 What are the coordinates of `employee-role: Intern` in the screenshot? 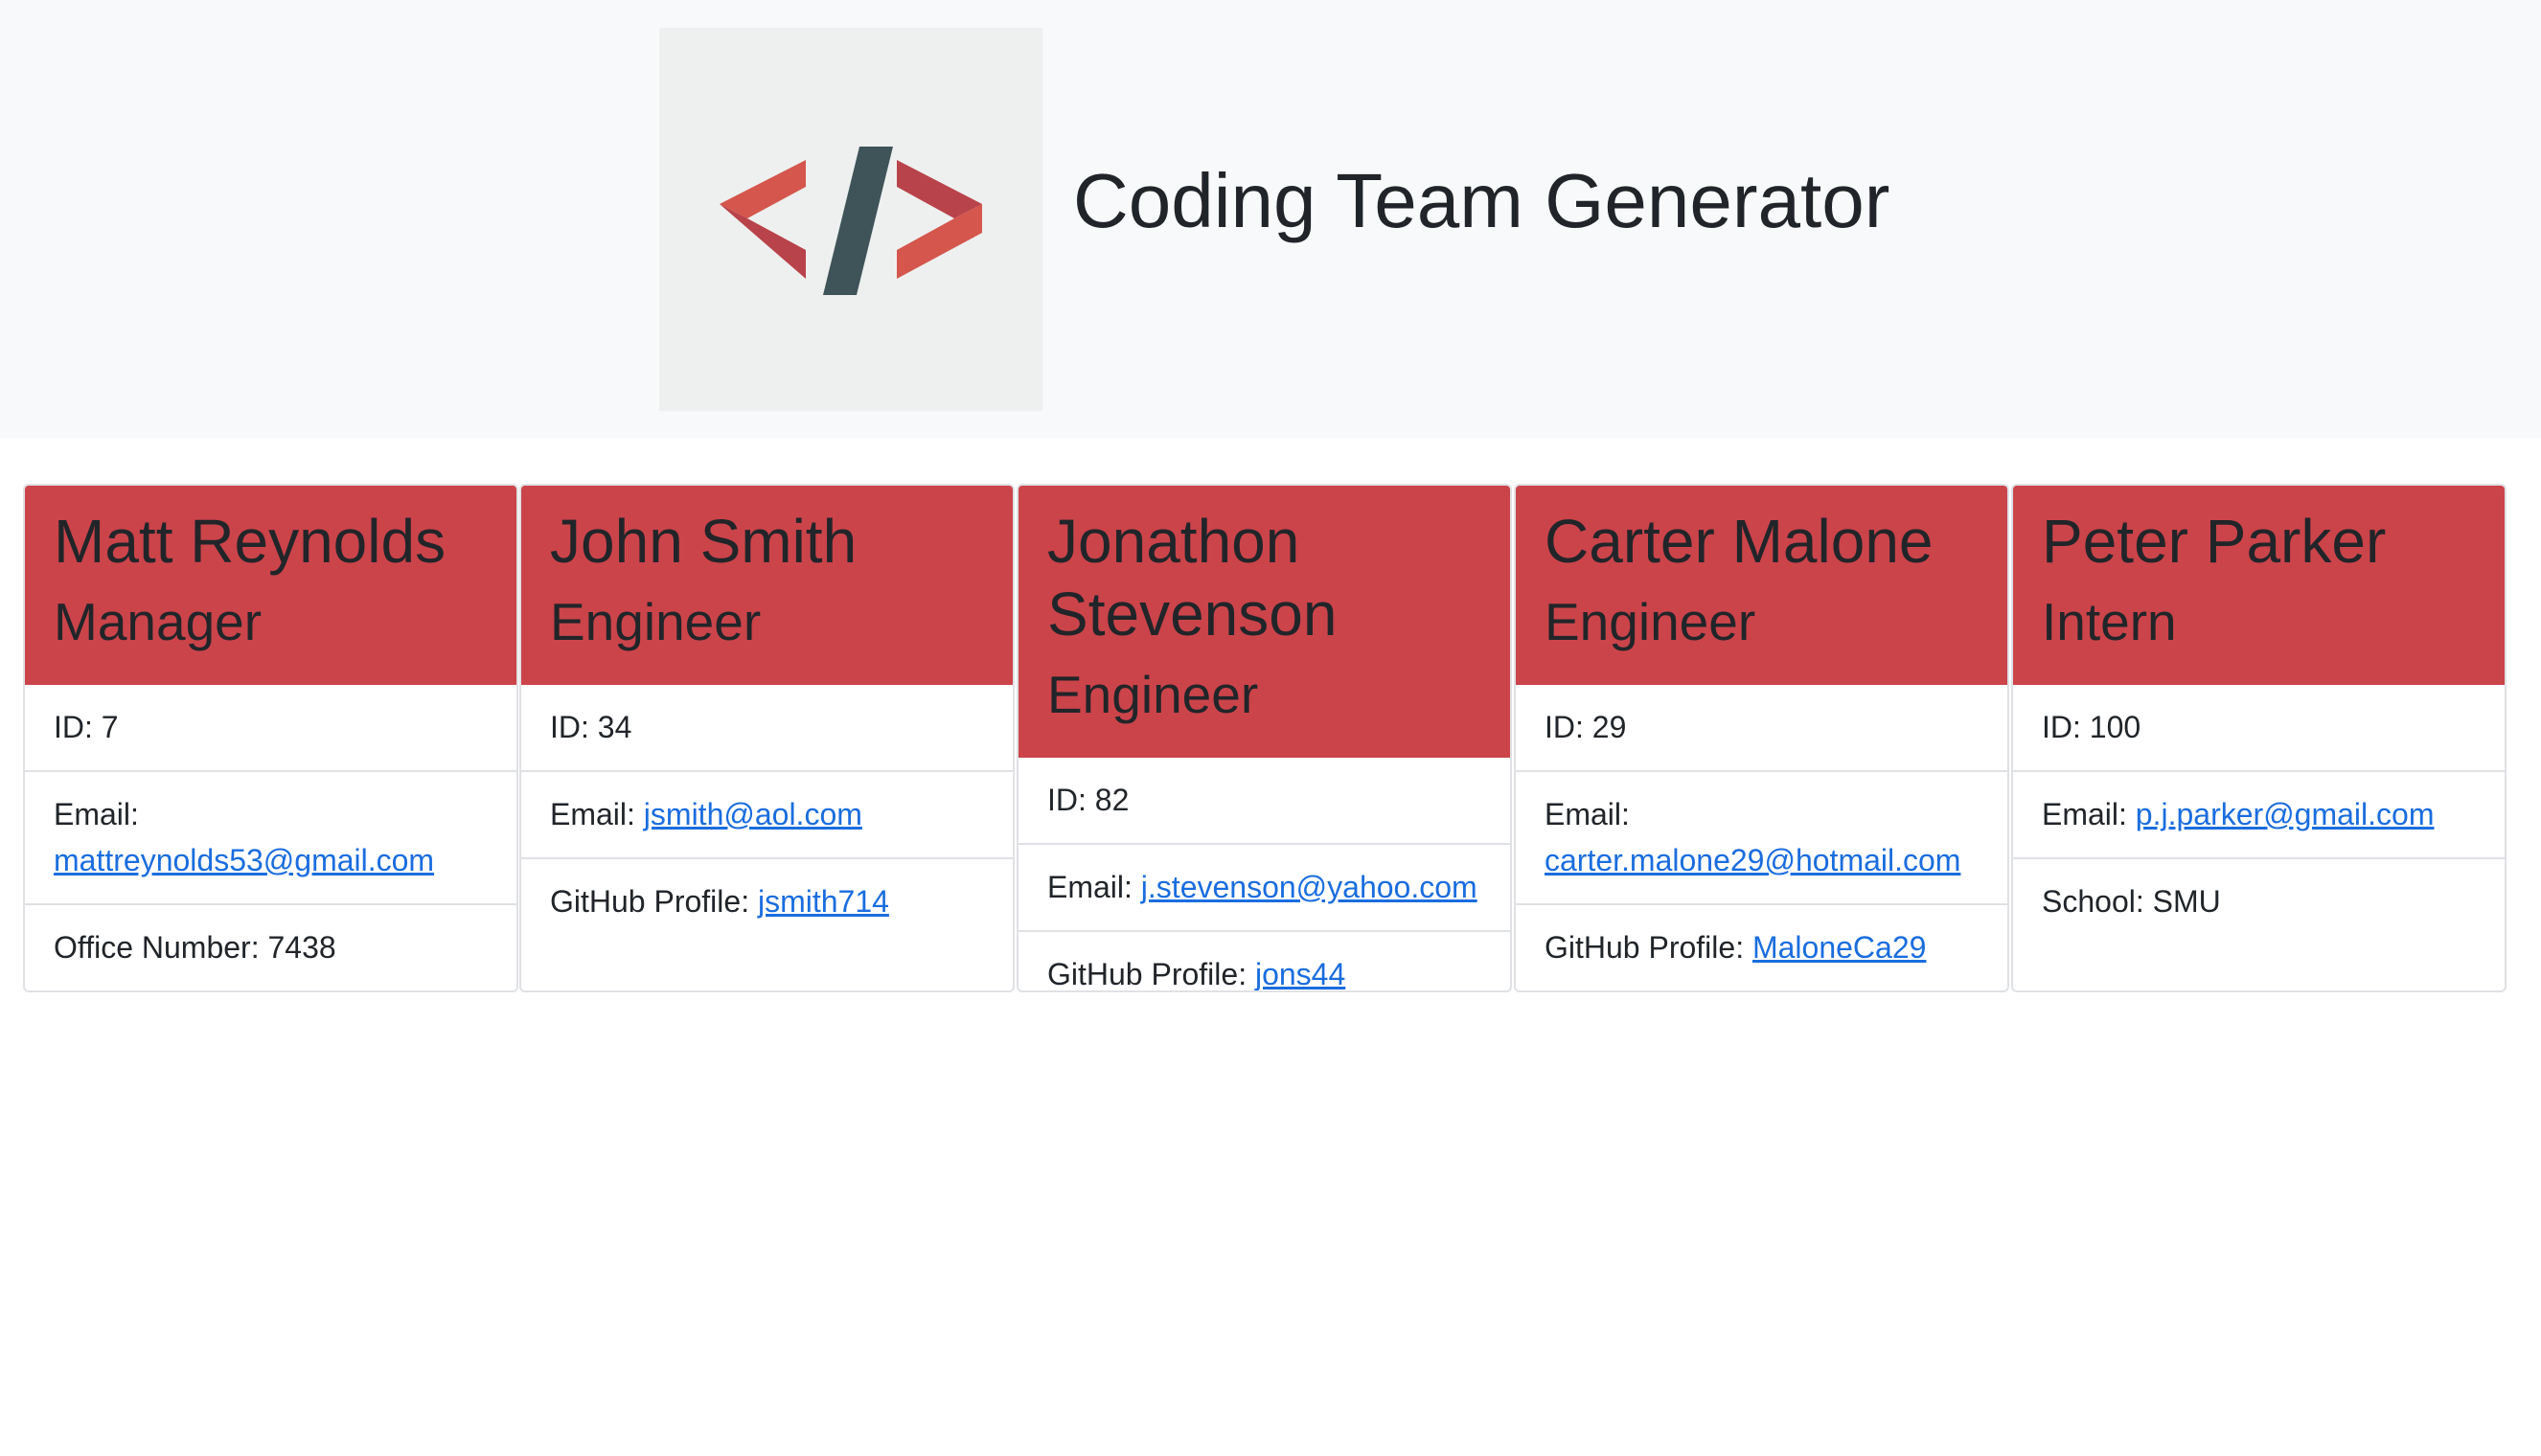 It's located at (2109, 621).